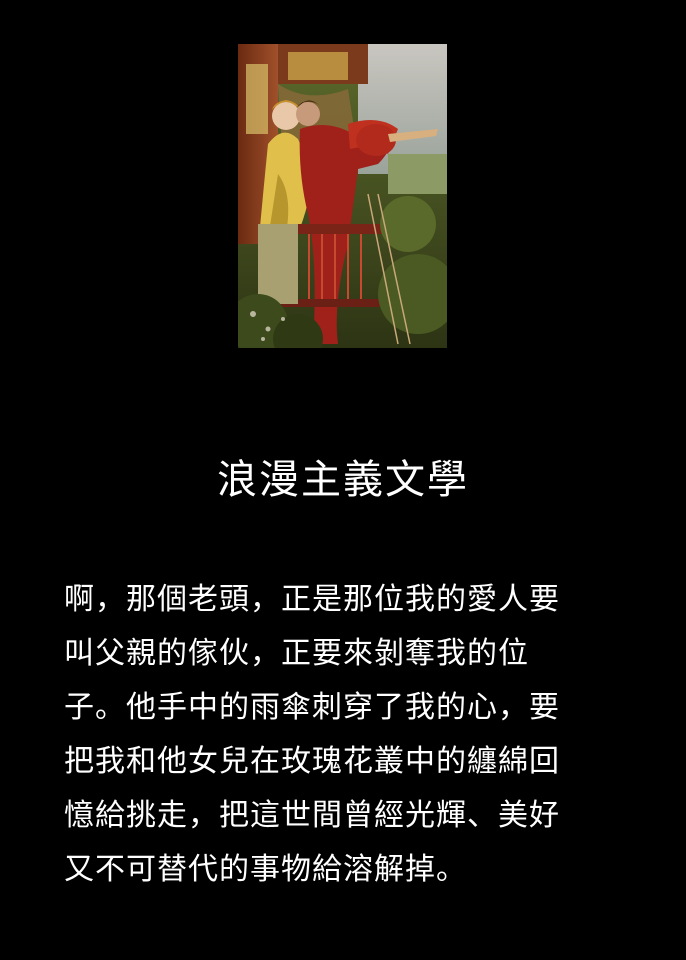 The width and height of the screenshot is (686, 960). What do you see at coordinates (296, 653) in the screenshot?
I see `paragraph-line: 叫父親的傢伙，正要來剝奪我的位` at bounding box center [296, 653].